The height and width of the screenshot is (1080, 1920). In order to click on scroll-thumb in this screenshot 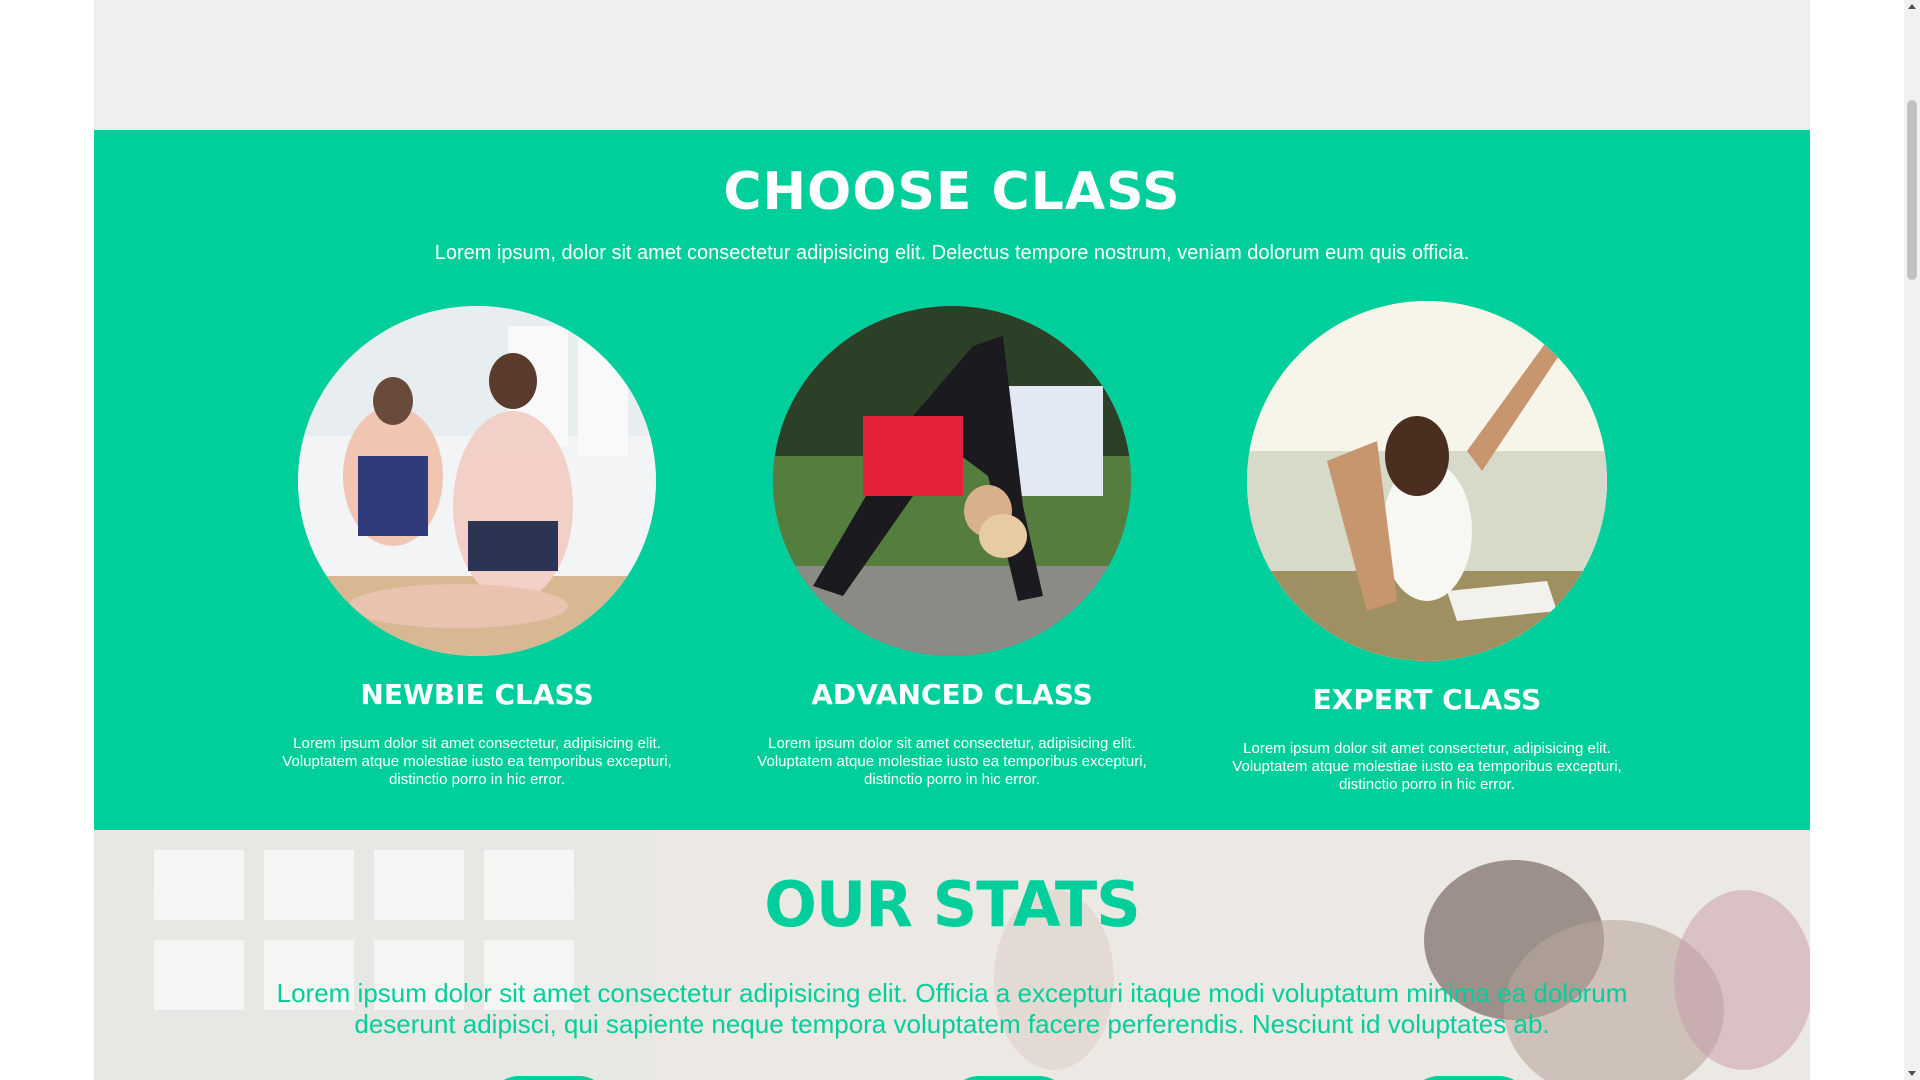, I will do `click(1912, 190)`.